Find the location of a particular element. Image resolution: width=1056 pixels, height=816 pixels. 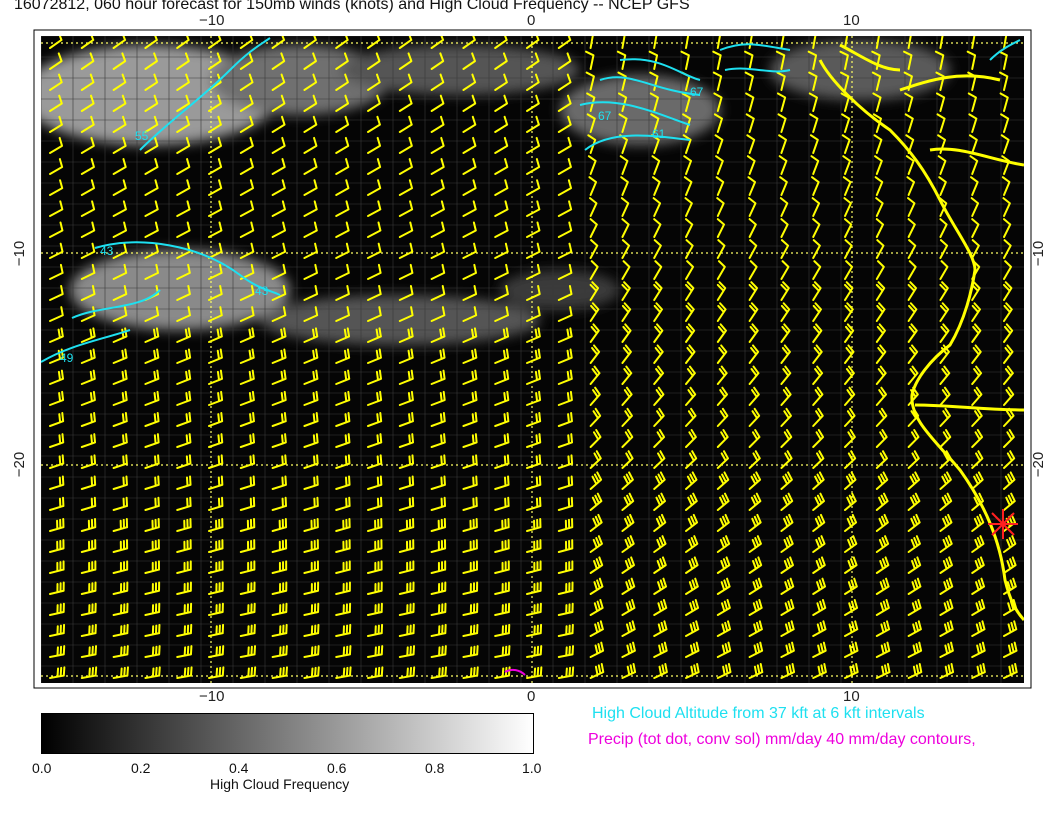

y-left-tick: −10 is located at coordinates (20, 253).